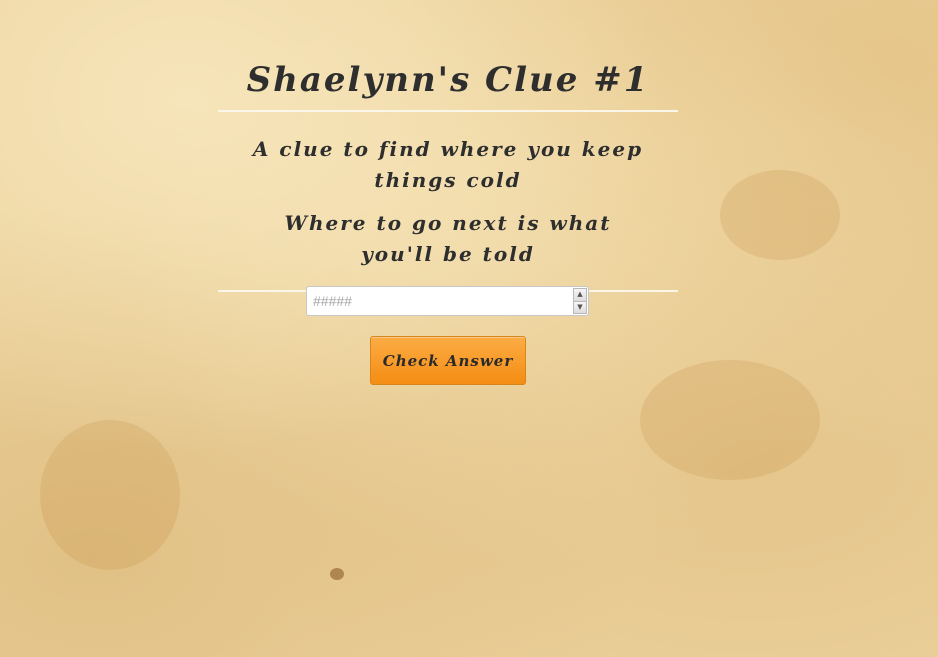  I want to click on clue-line-2: Where to go next is what you'll be told, so click(448, 238).